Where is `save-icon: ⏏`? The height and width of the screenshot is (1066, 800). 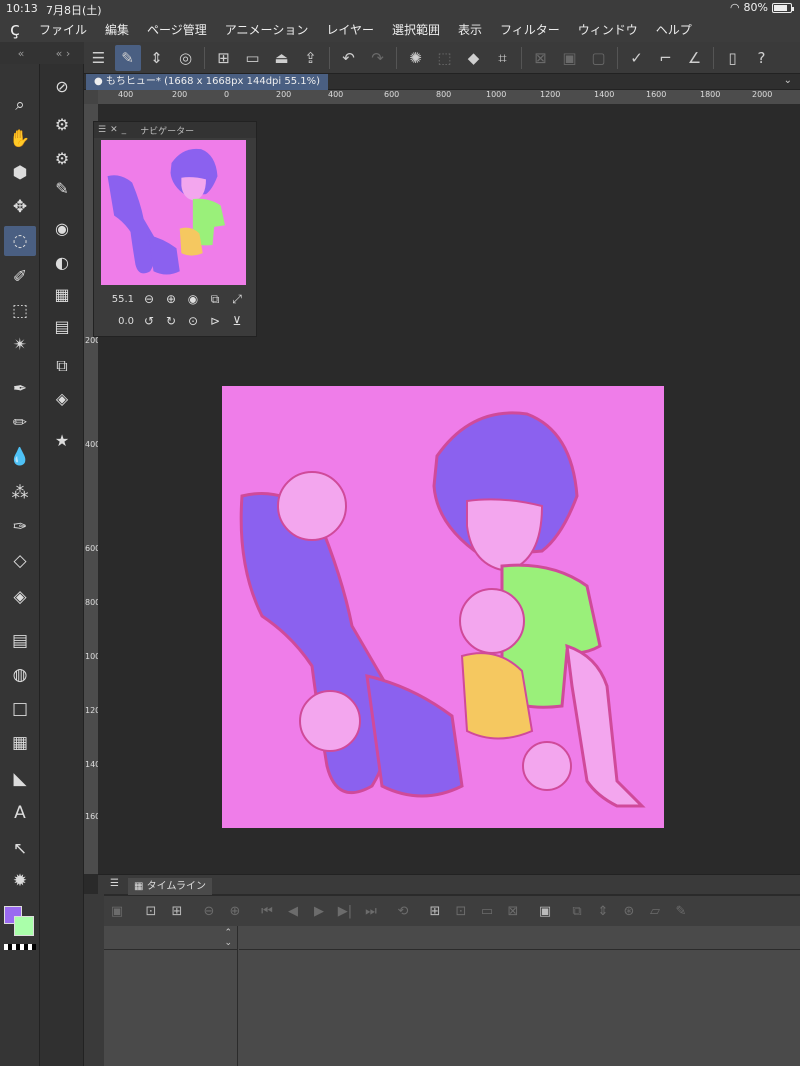
save-icon: ⏏ is located at coordinates (282, 58).